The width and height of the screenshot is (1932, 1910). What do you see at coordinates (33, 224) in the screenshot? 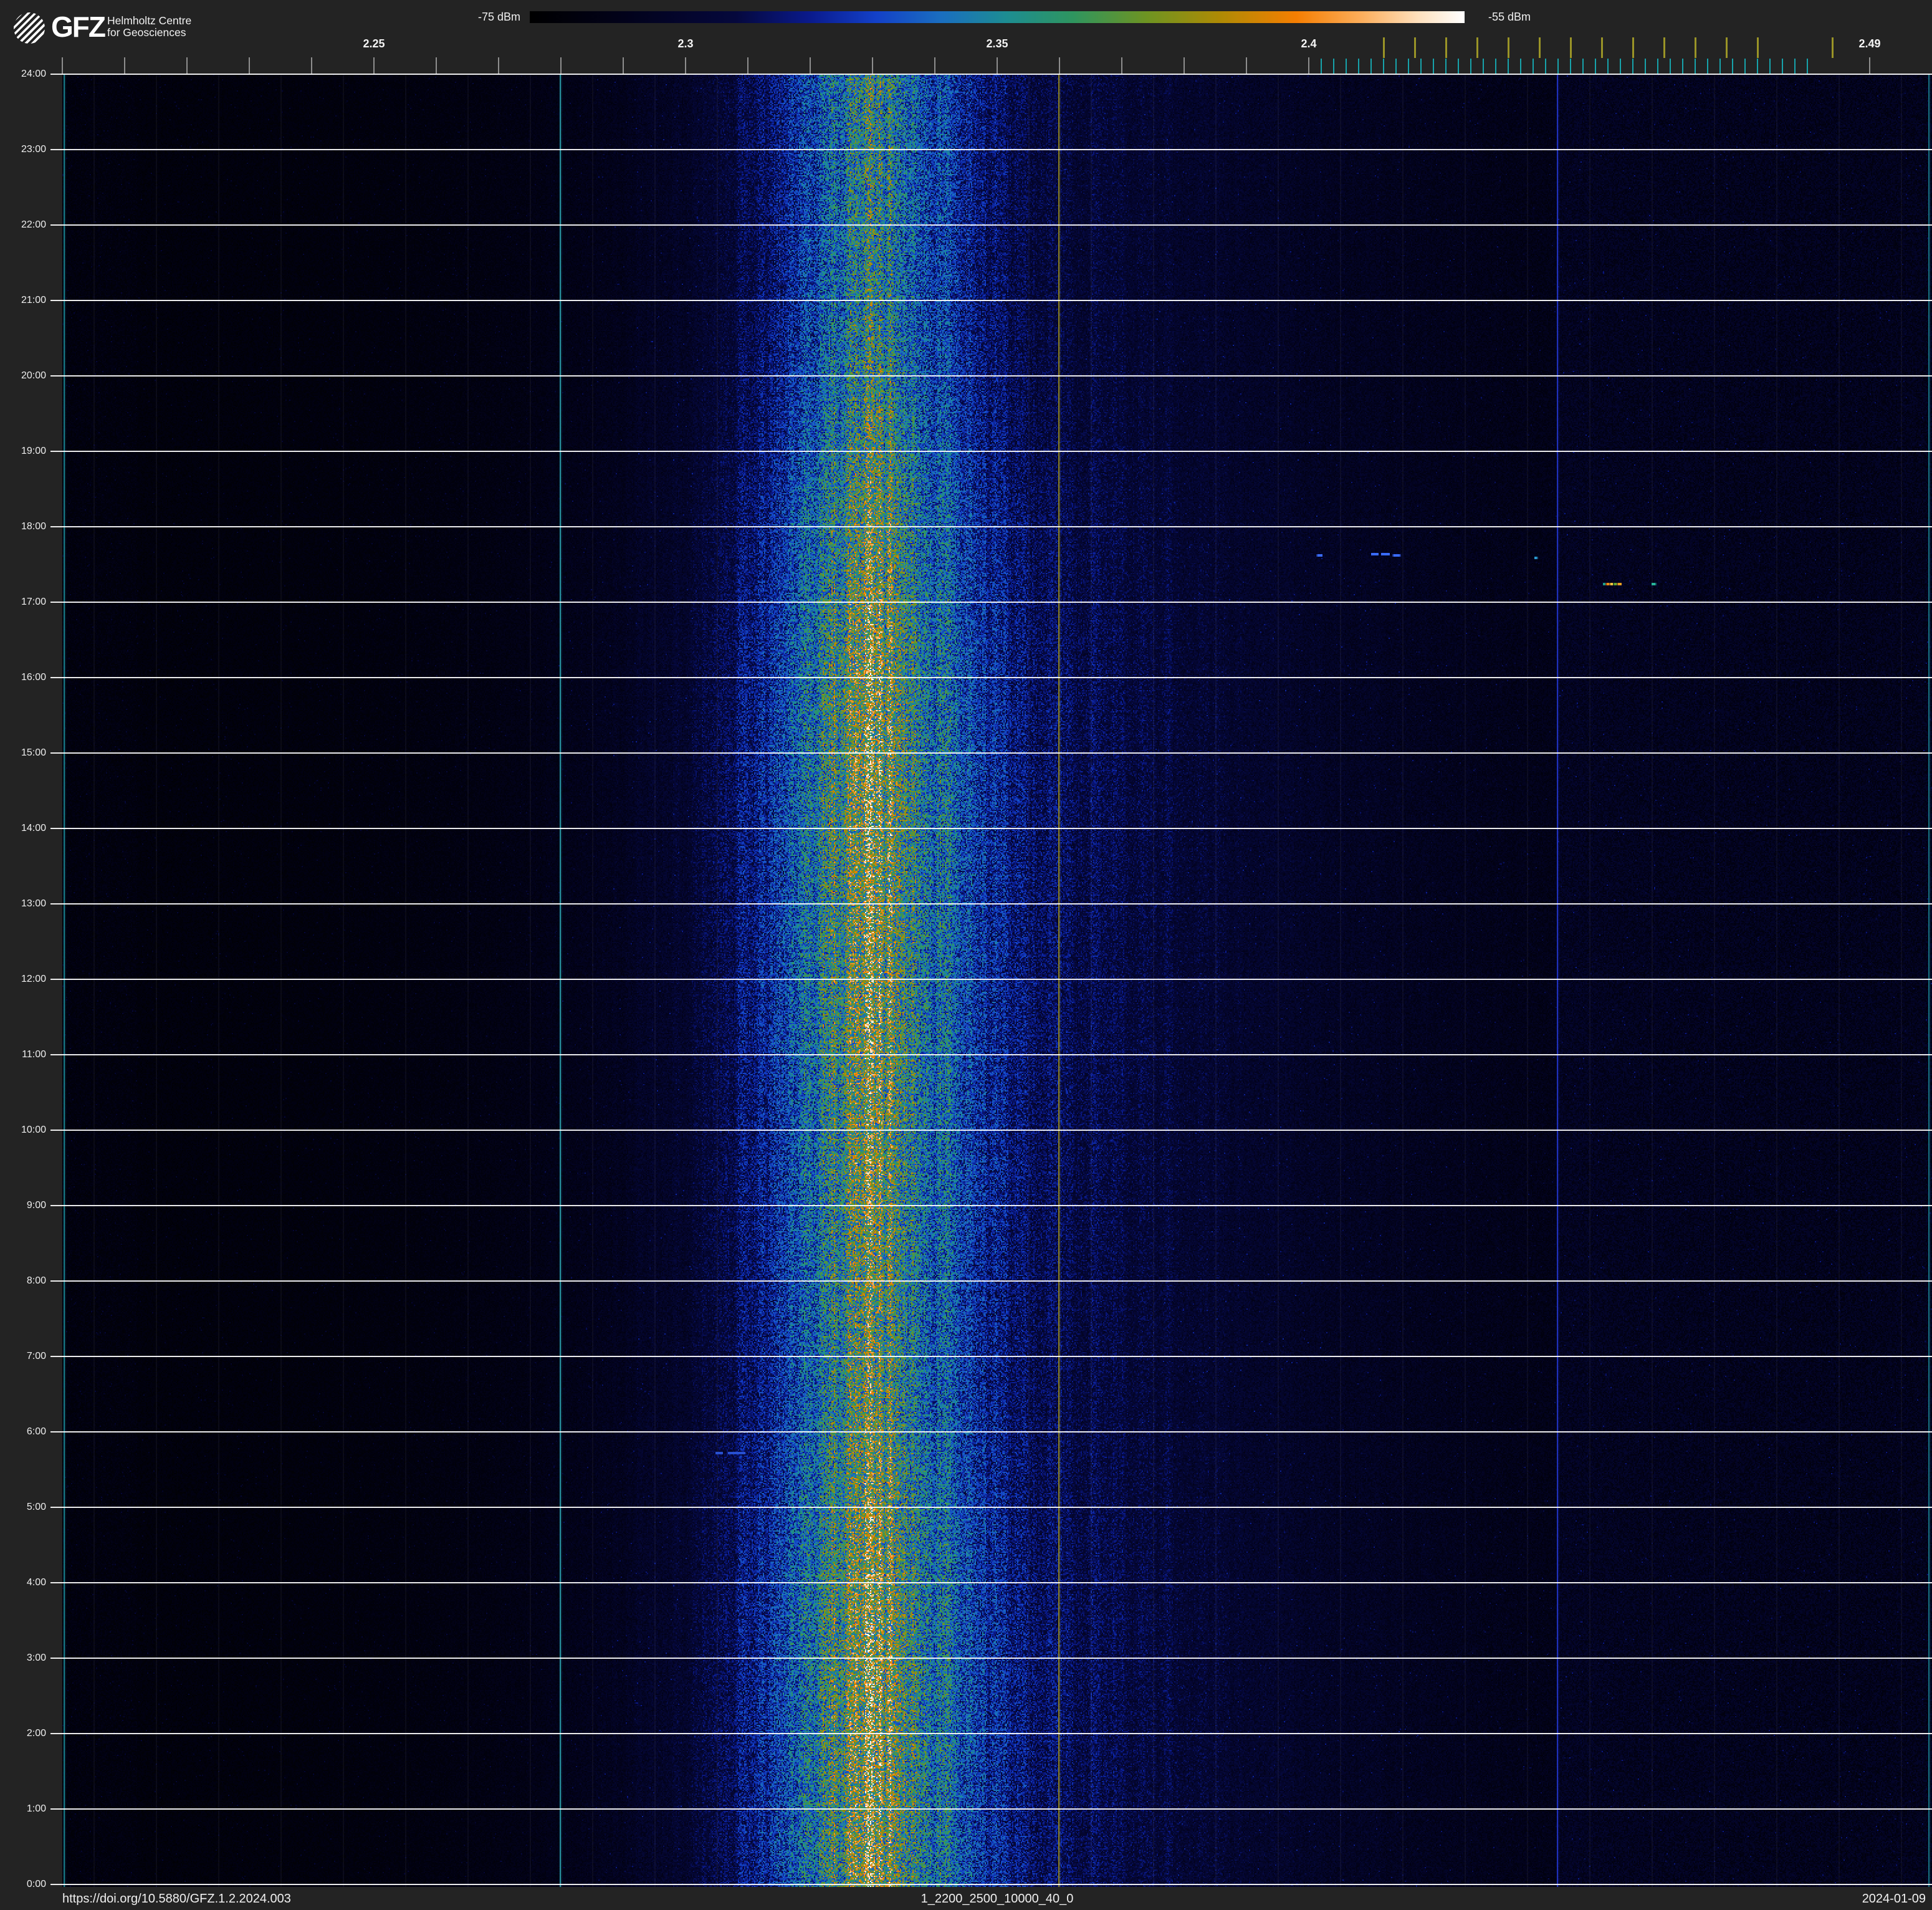
I see `time-label: 22:00` at bounding box center [33, 224].